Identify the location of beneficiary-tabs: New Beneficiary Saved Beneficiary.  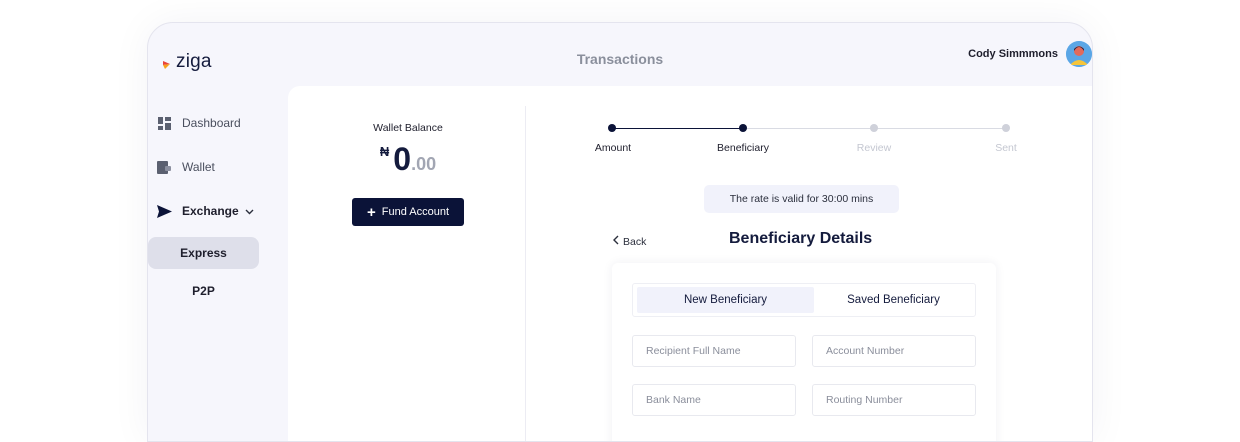
(804, 300).